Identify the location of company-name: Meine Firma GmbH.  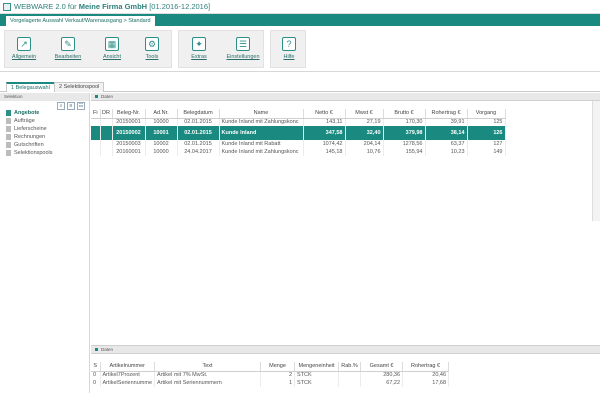
(113, 6).